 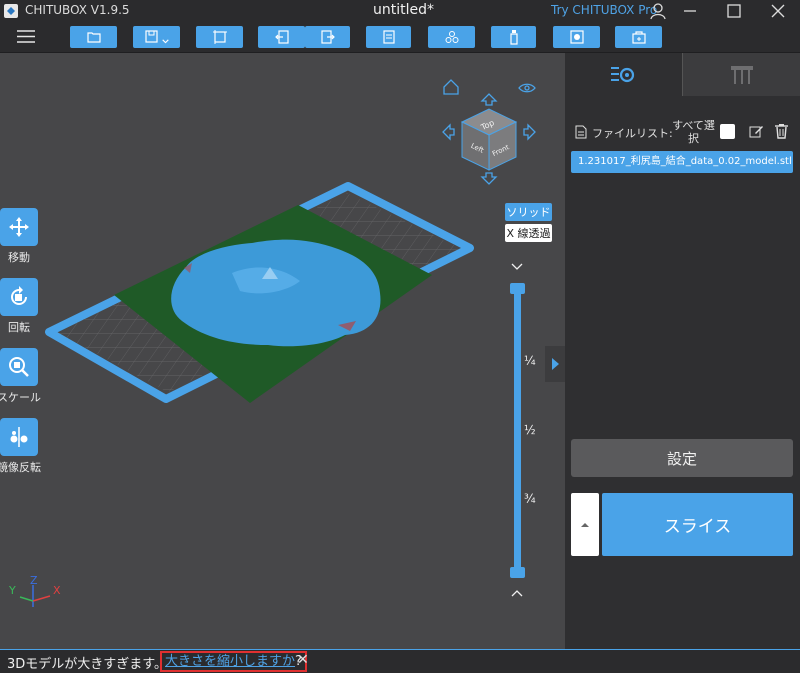 I want to click on panel-collapse-tab, so click(x=555, y=364).